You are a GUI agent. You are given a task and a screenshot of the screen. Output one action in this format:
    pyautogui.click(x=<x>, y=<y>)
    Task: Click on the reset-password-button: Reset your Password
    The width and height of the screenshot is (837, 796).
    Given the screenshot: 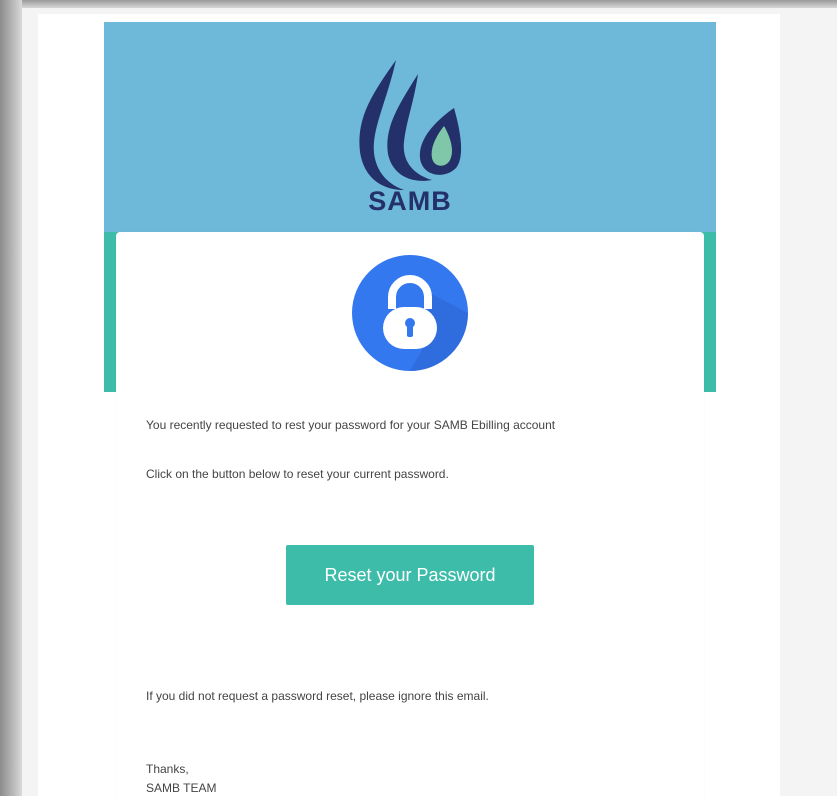 What is the action you would take?
    pyautogui.click(x=410, y=575)
    